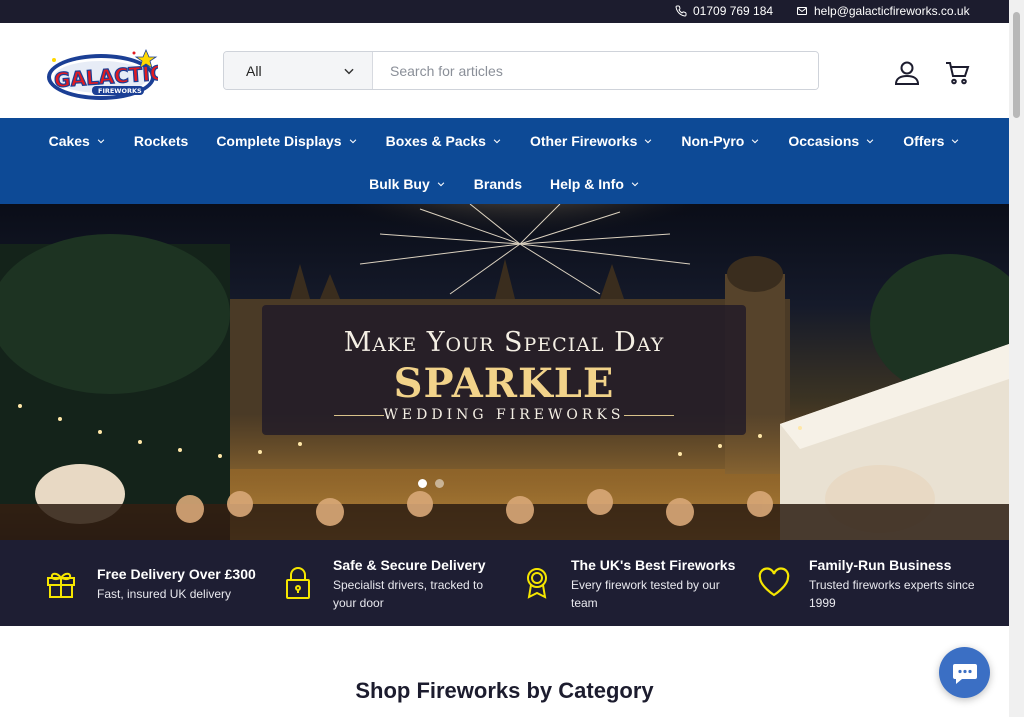 The width and height of the screenshot is (1024, 717). Describe the element at coordinates (537, 583) in the screenshot. I see `award-icon` at that location.